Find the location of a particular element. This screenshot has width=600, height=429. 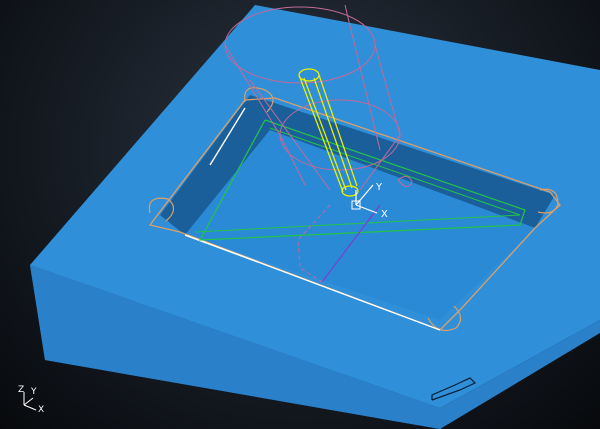

triad-y-label: Y is located at coordinates (33, 392).